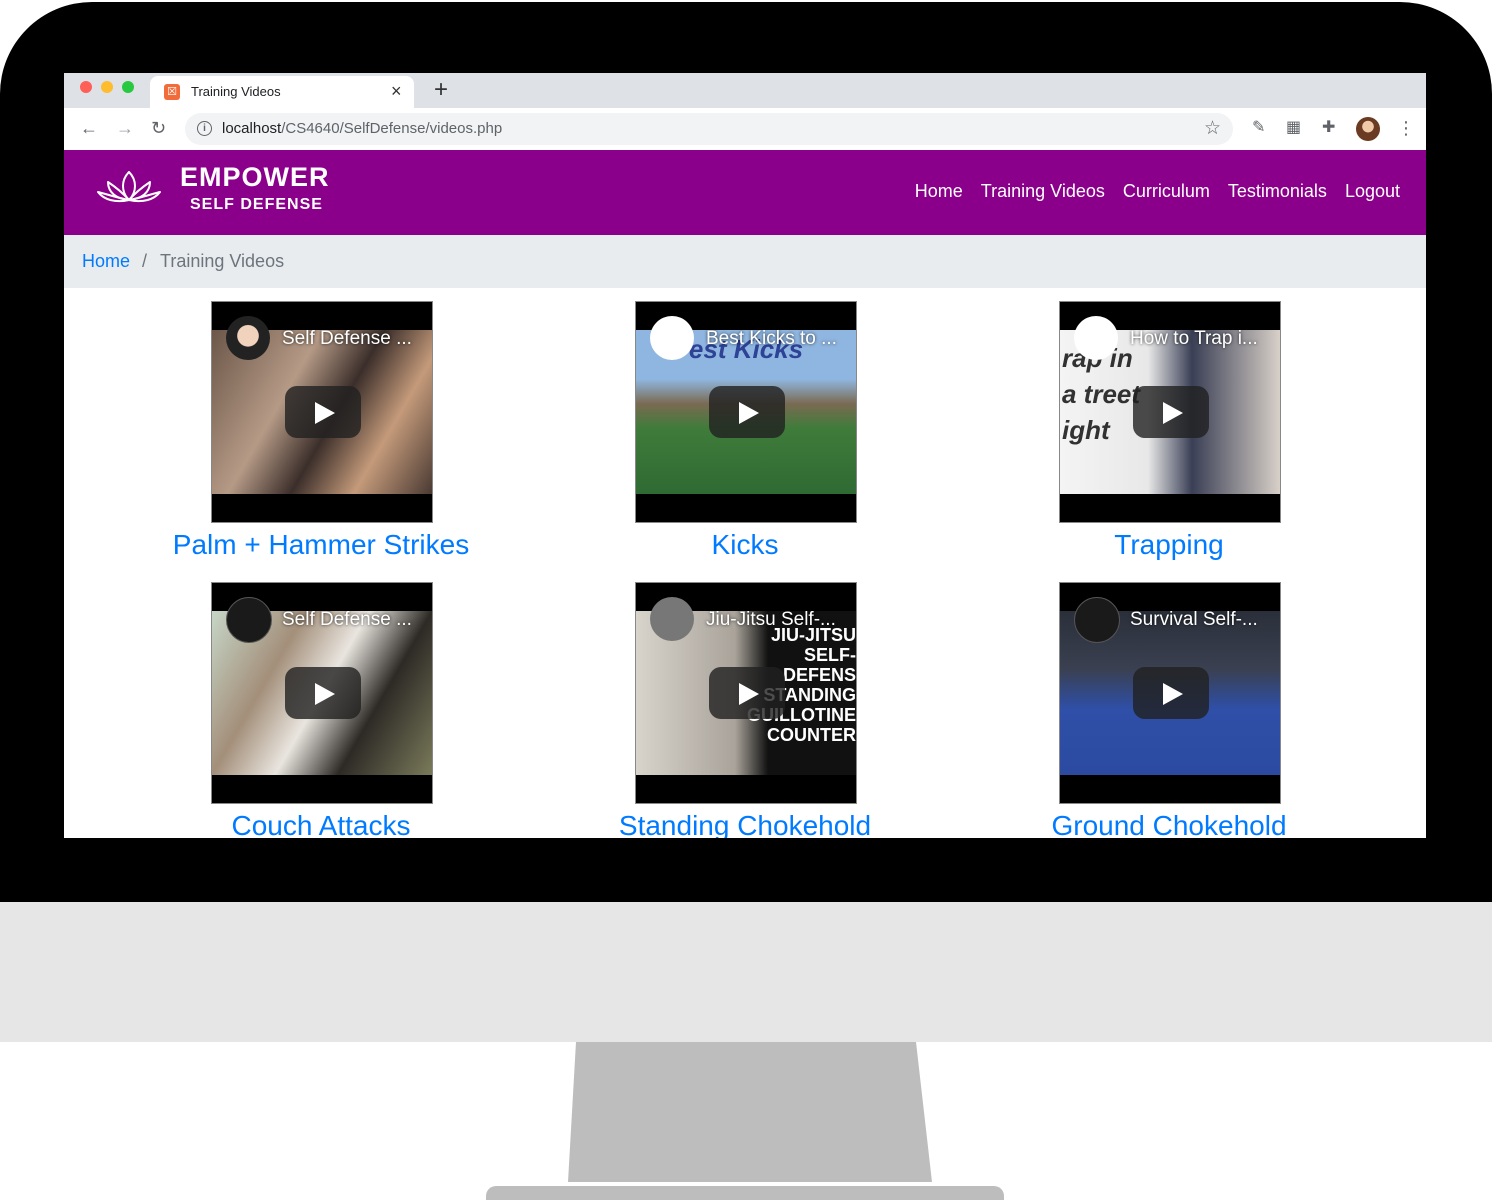 The width and height of the screenshot is (1500, 1200). I want to click on video-card: est Kicks Best Kicks to ... Kicks, so click(746, 433).